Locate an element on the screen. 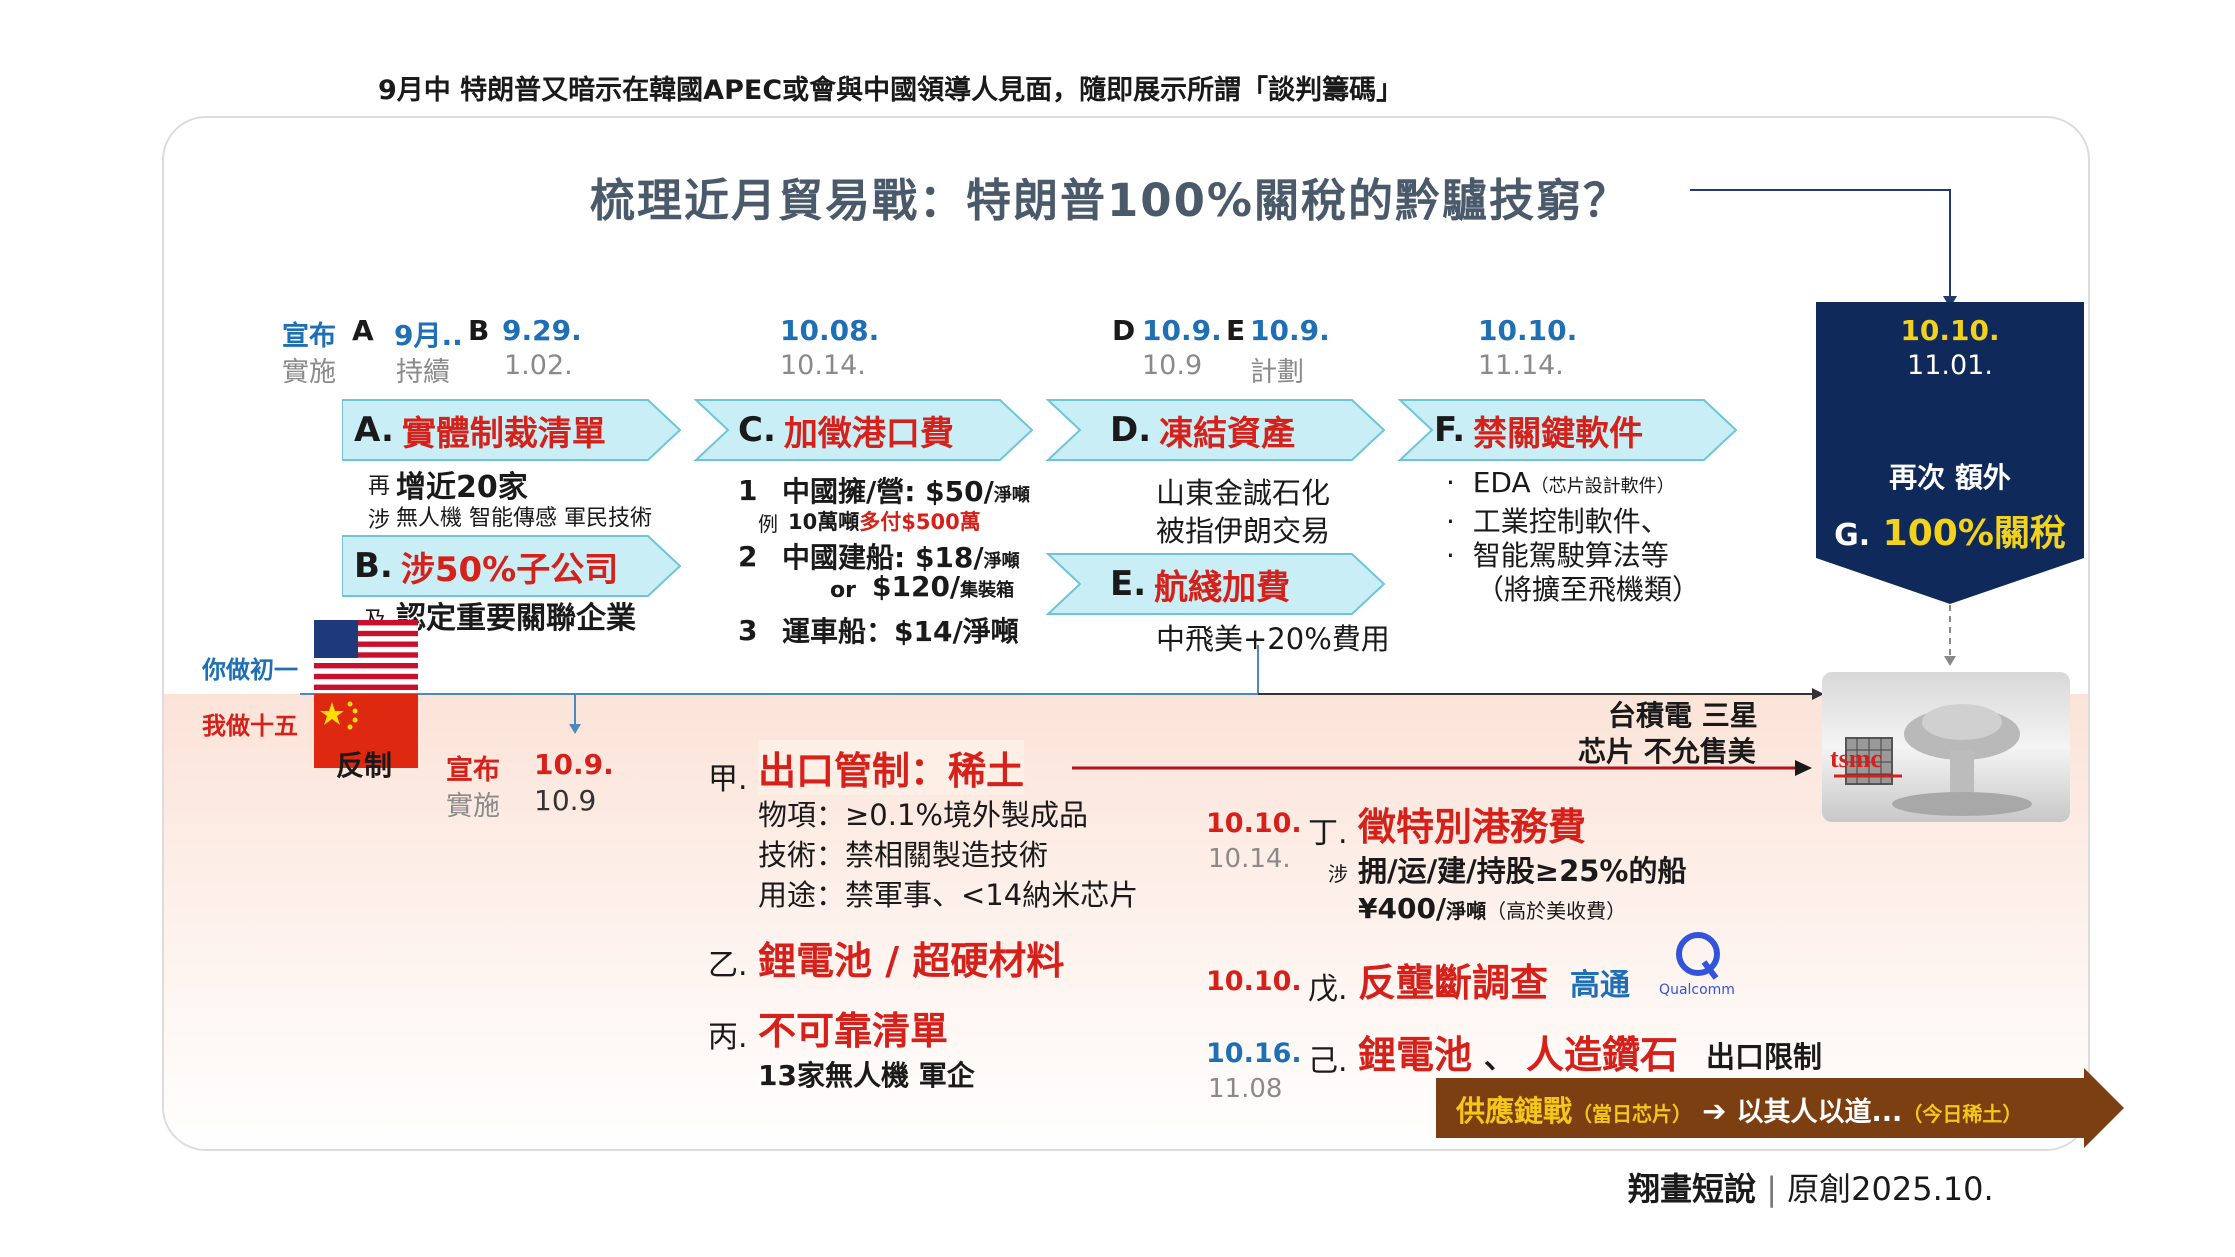 The height and width of the screenshot is (1257, 2235). ding-title: 徵特別港務費 is located at coordinates (1472, 827).